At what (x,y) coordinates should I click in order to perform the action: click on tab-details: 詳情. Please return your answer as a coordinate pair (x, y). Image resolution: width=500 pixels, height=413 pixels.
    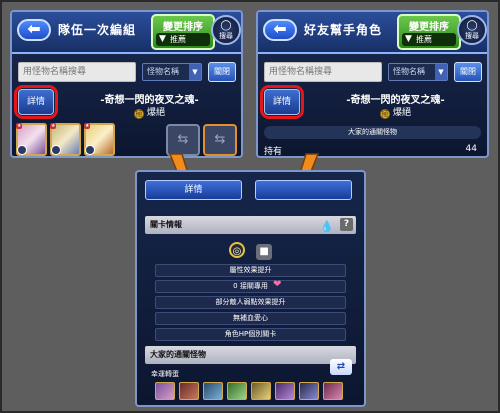
    Looking at the image, I should click on (193, 190).